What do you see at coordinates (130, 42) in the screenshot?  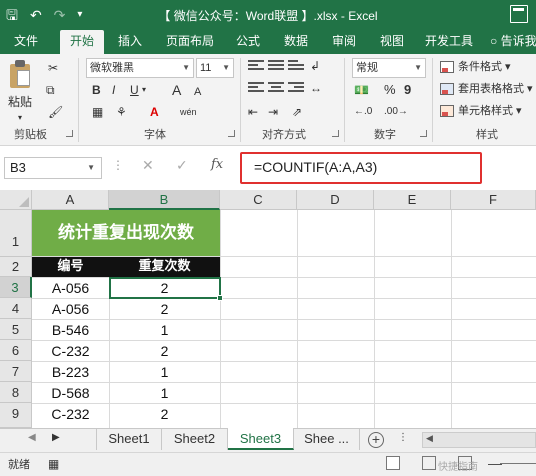 I see `tab-insert: 插入` at bounding box center [130, 42].